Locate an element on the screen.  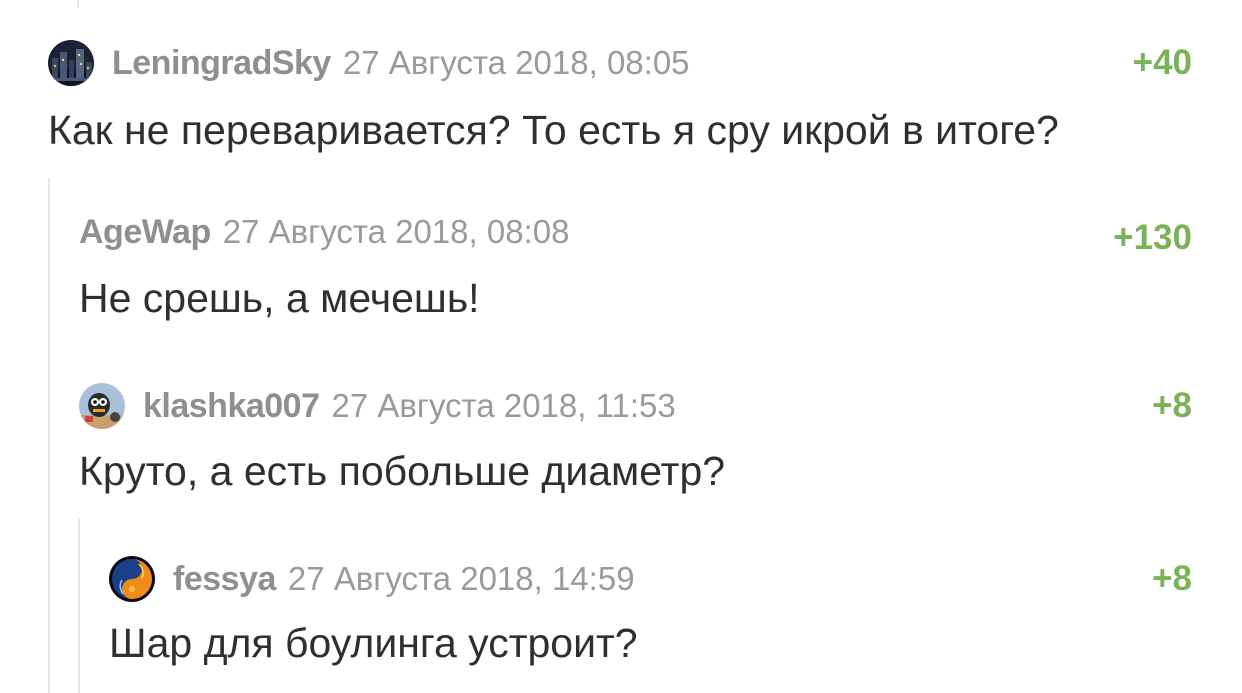
timestamp: 27 Августа 2018, 08:08 is located at coordinates (396, 232).